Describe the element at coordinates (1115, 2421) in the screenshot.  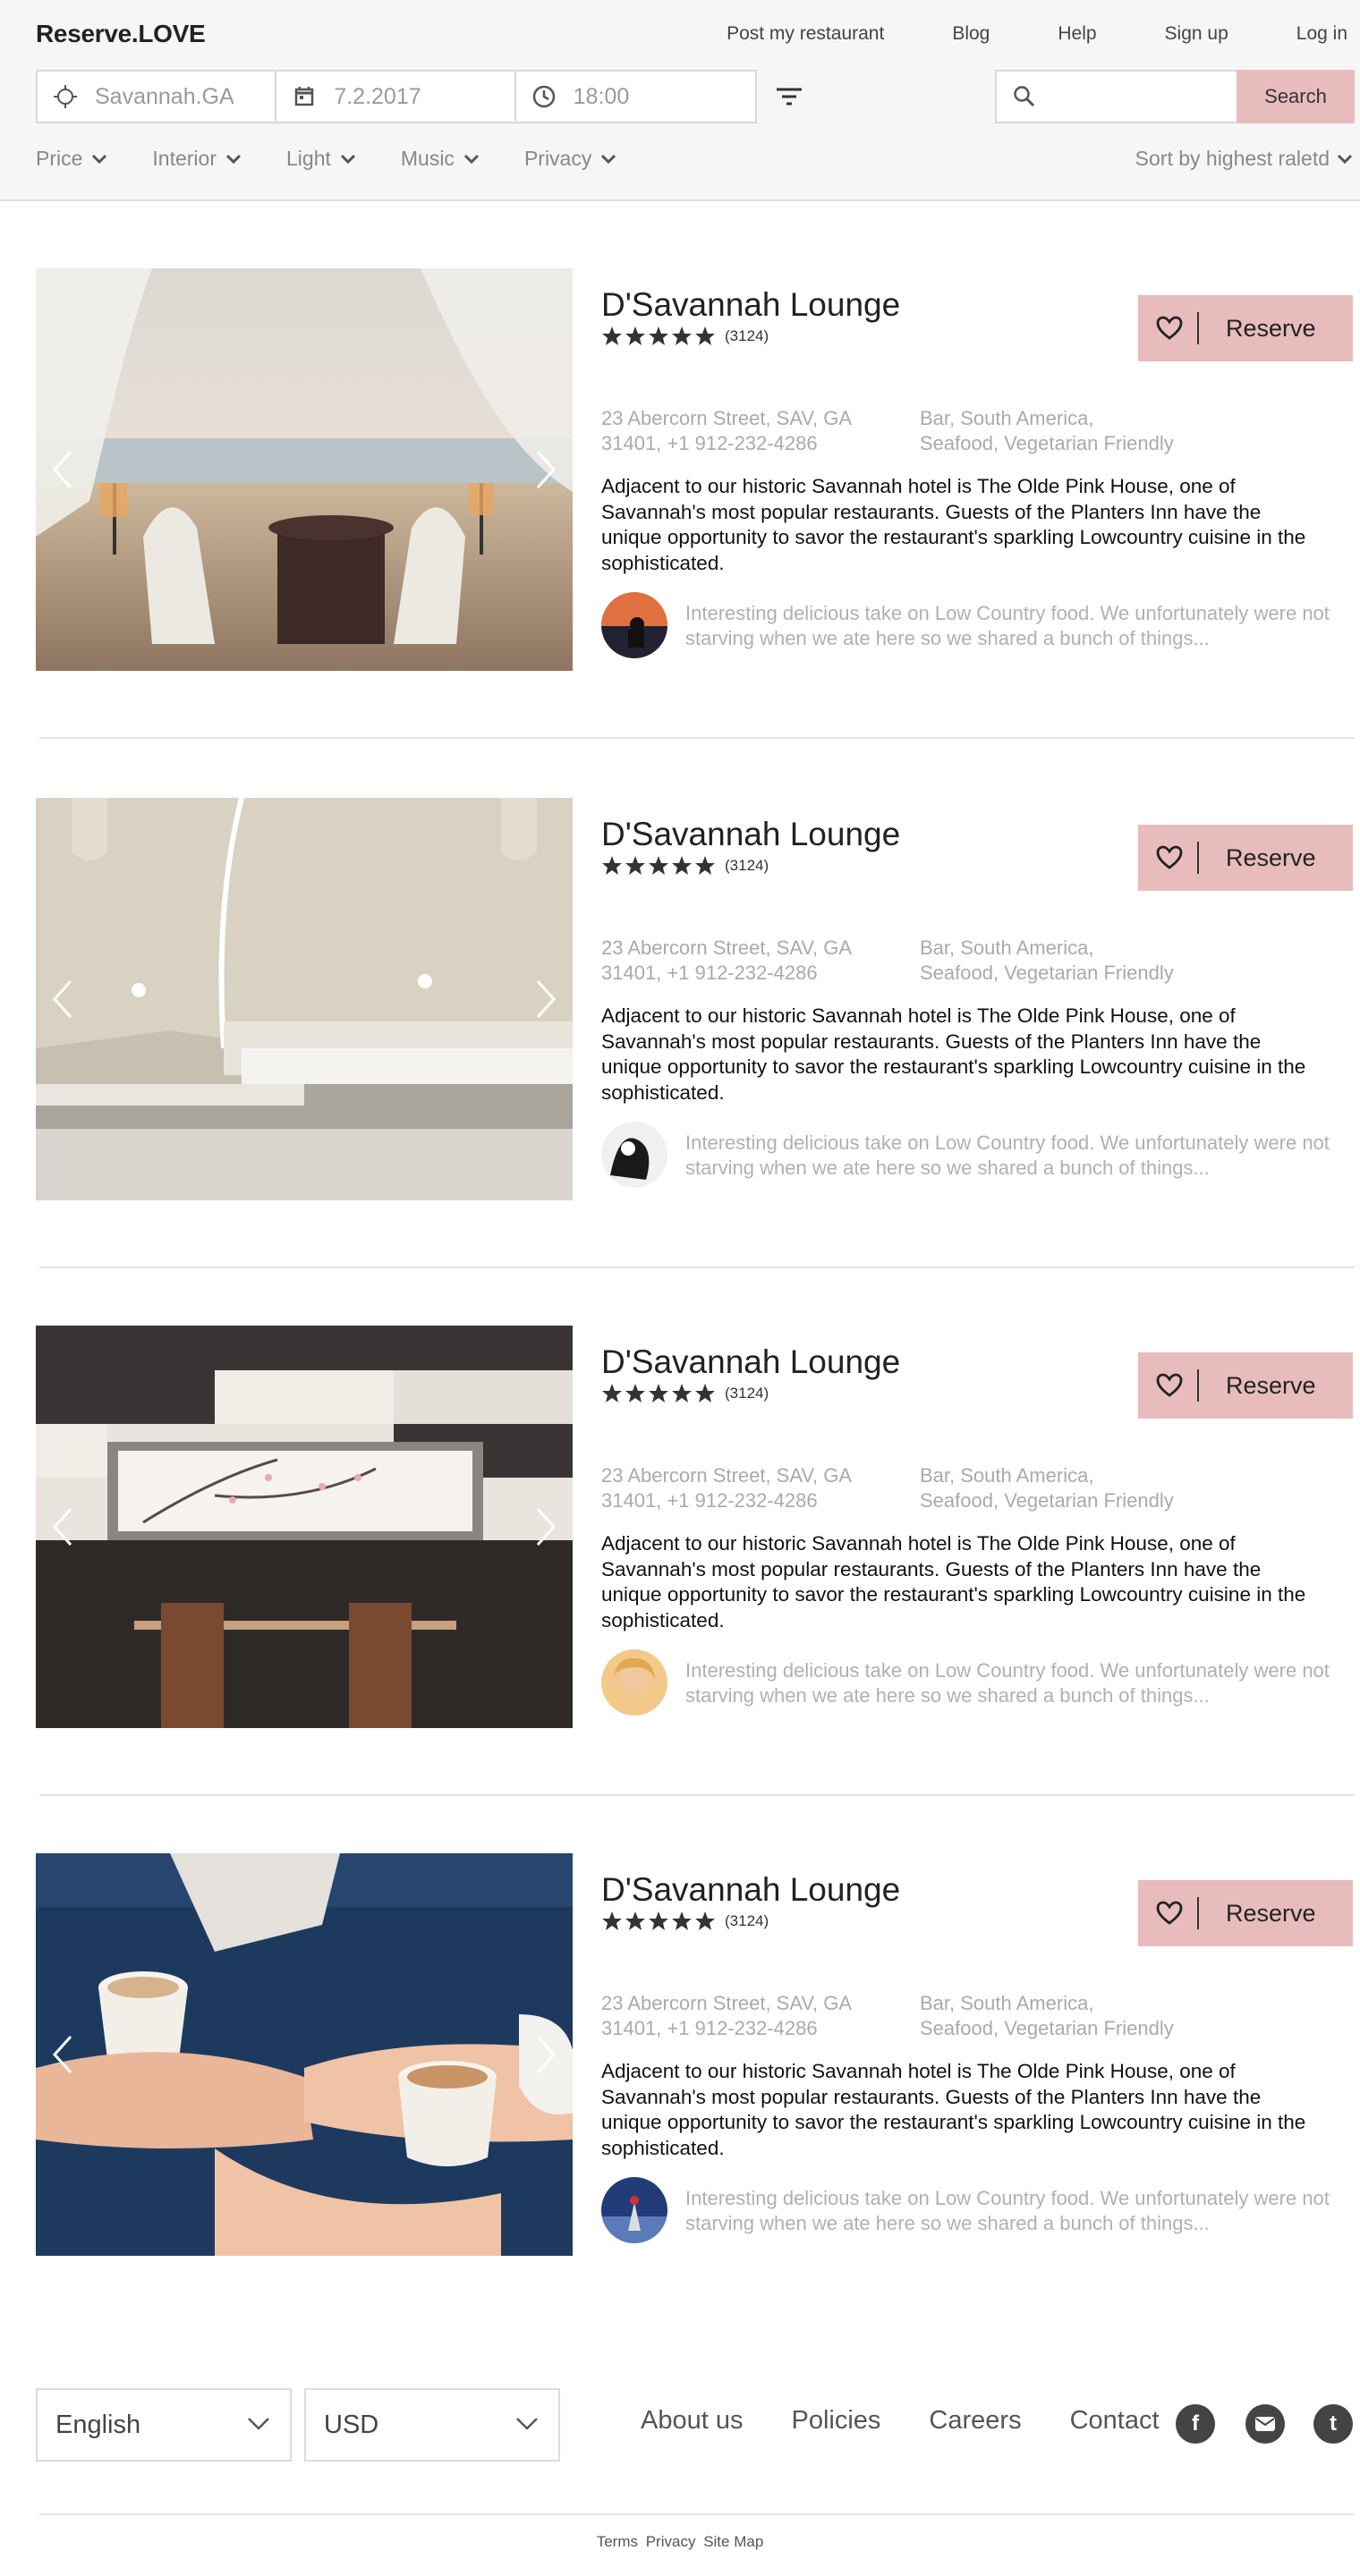
I see `footer-link-contact: Contact` at that location.